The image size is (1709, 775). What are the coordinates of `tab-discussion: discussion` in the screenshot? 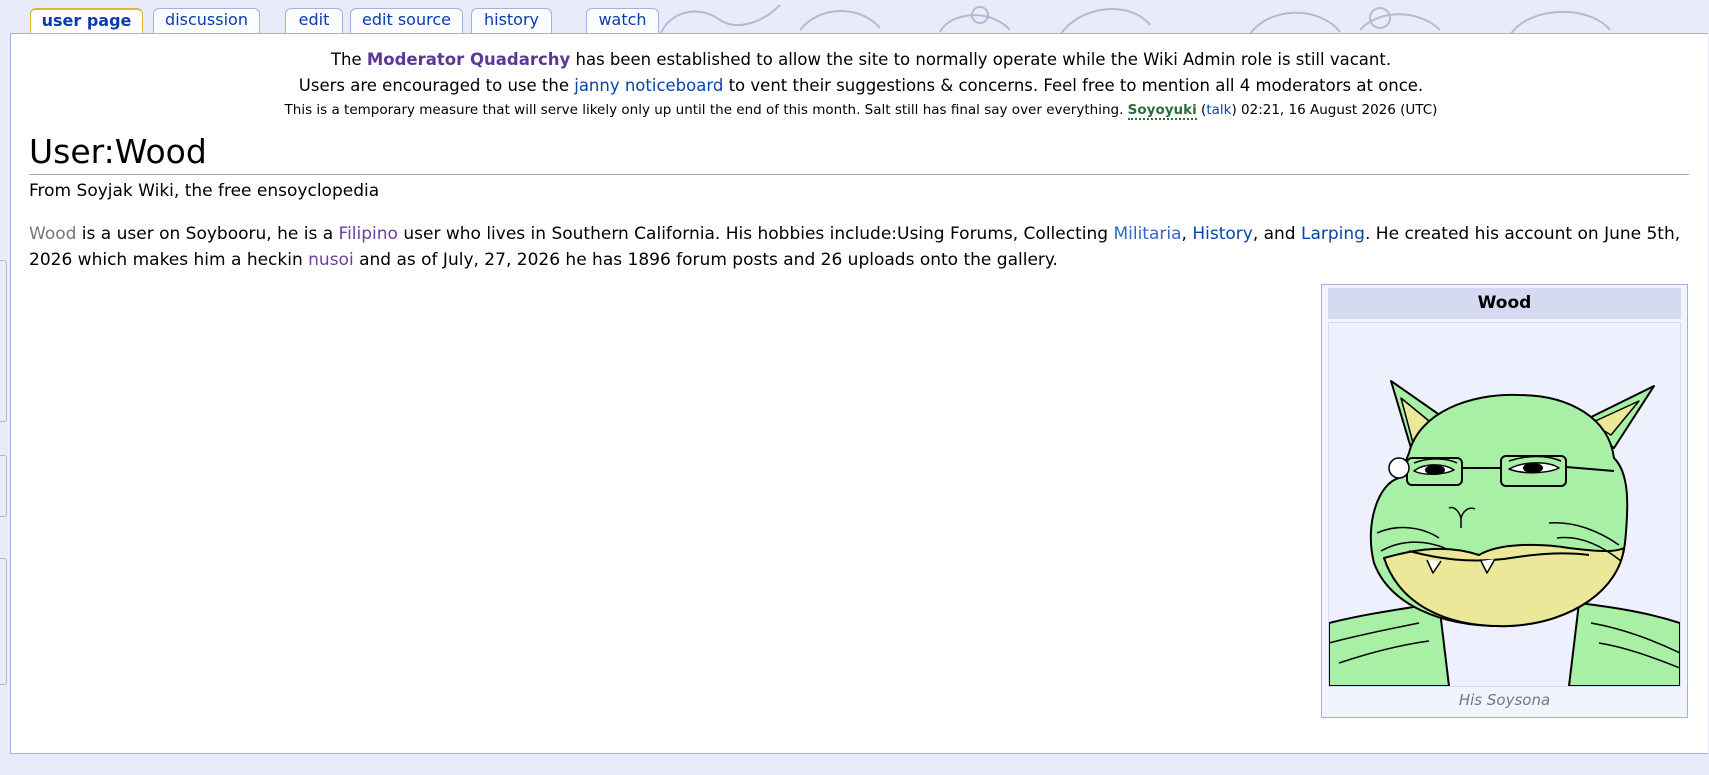 It's located at (206, 21).